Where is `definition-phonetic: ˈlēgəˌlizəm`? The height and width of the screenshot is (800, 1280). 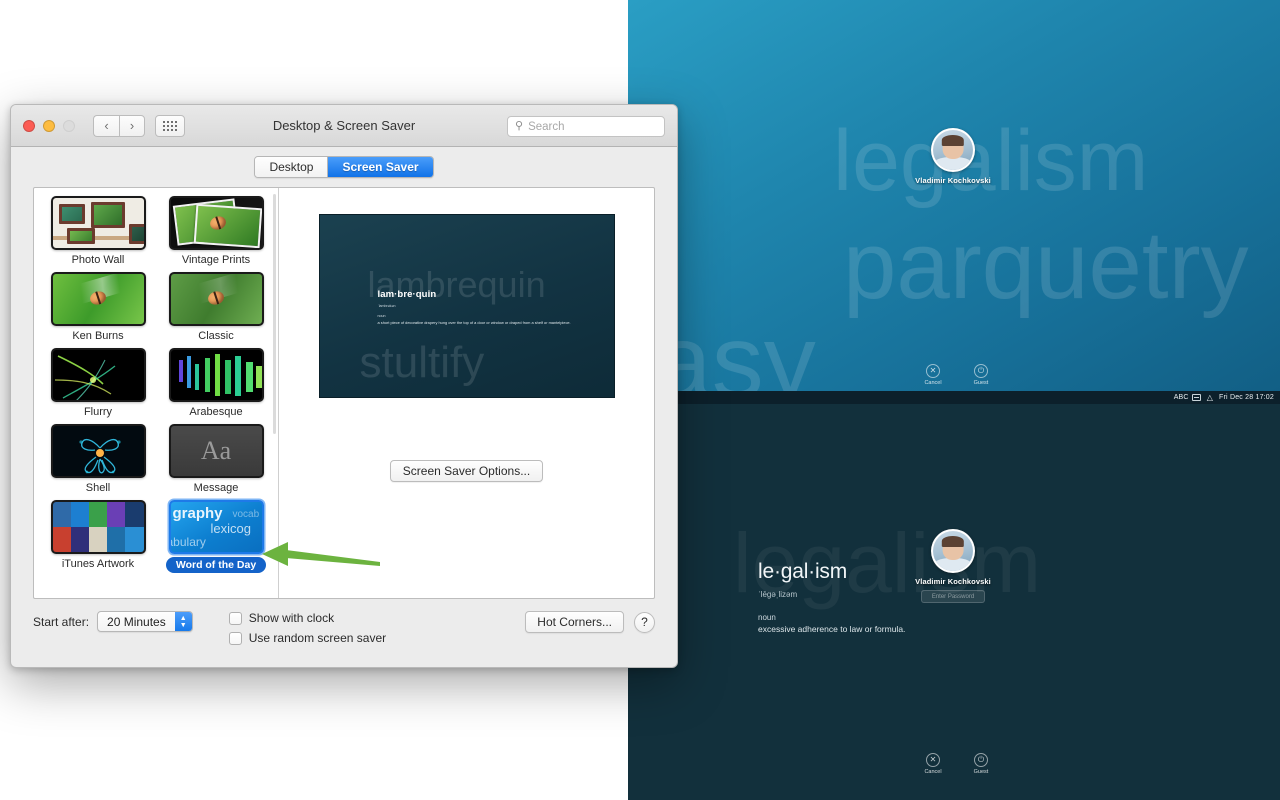
definition-phonetic: ˈlēgəˌlizəm is located at coordinates (778, 594).